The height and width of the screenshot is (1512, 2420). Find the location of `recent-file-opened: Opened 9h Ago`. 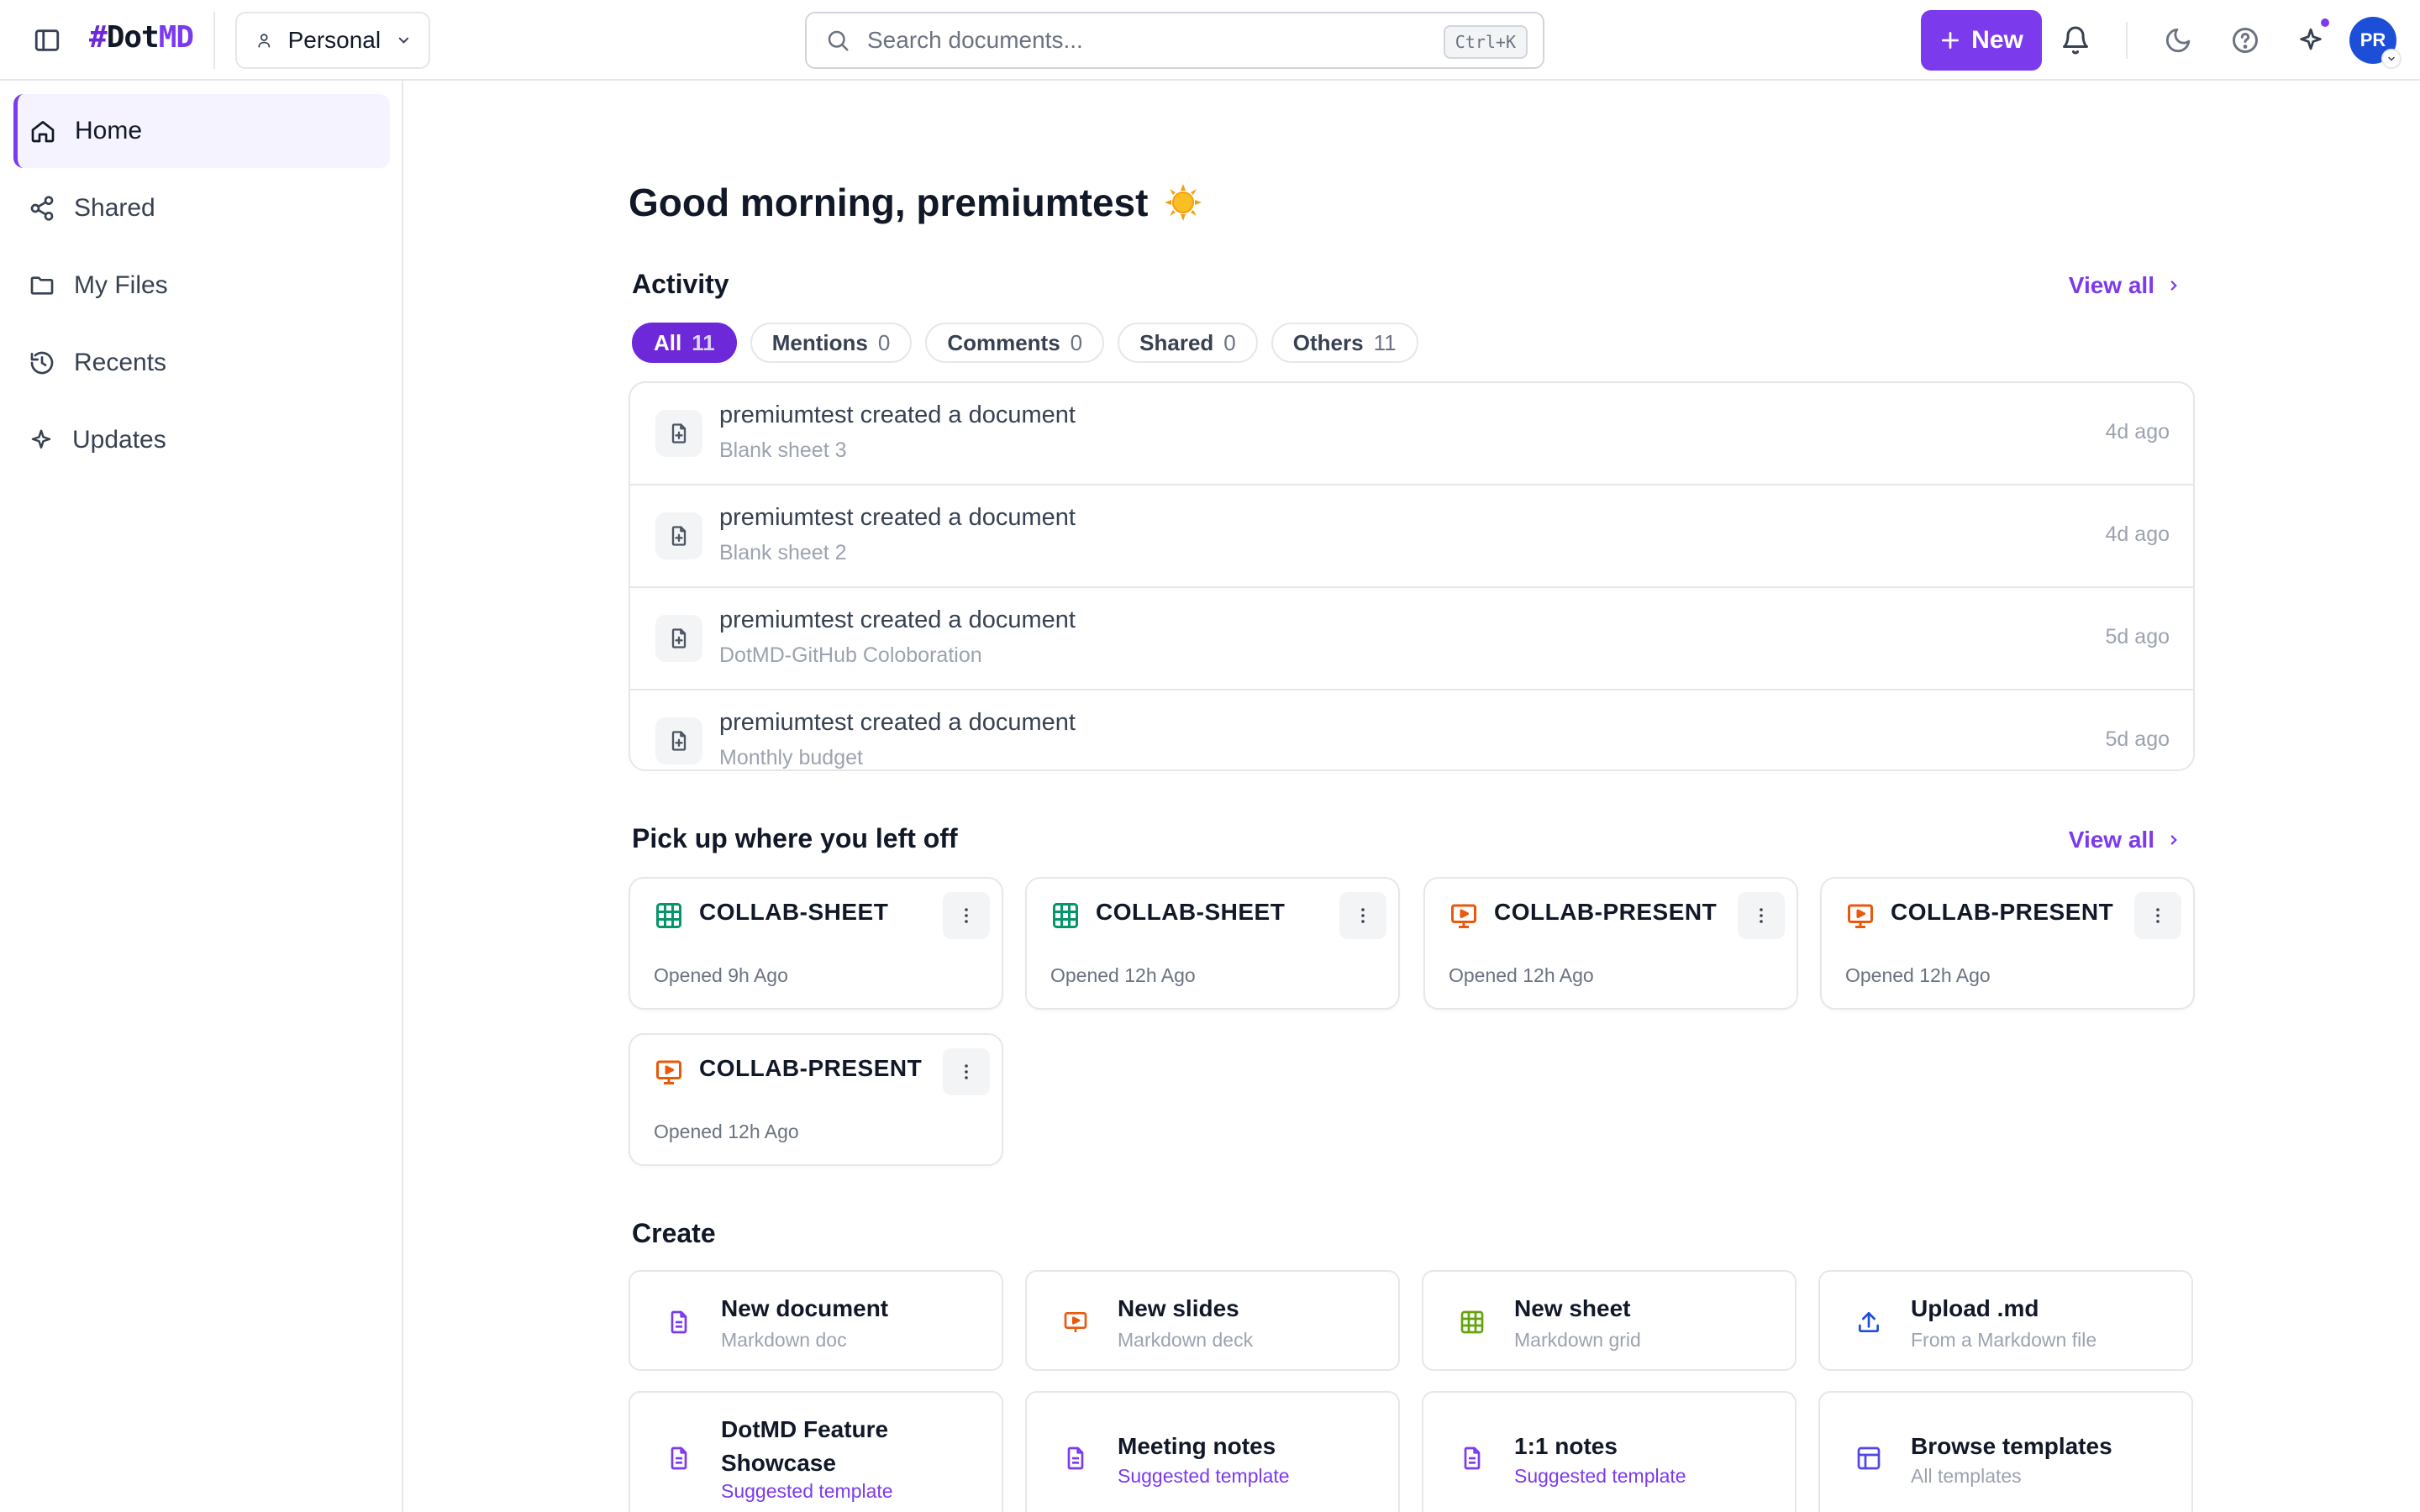

recent-file-opened: Opened 9h Ago is located at coordinates (721, 975).